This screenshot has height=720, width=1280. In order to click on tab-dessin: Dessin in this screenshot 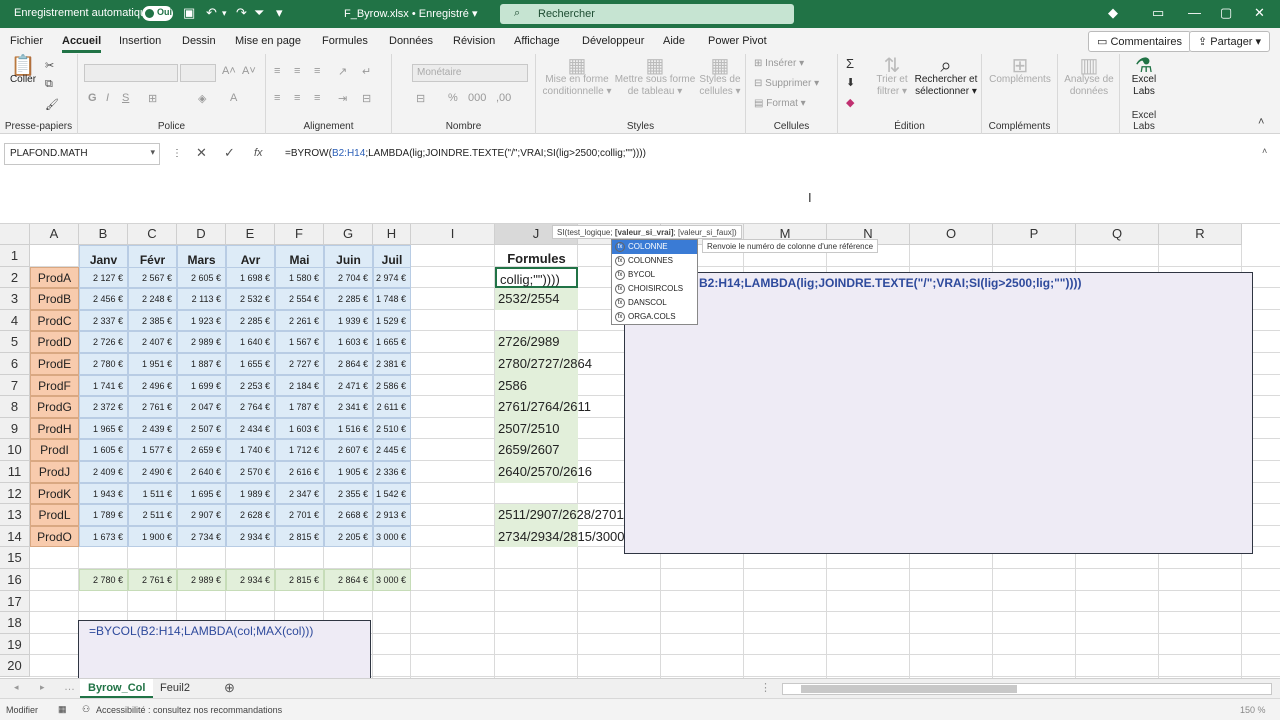, I will do `click(199, 41)`.